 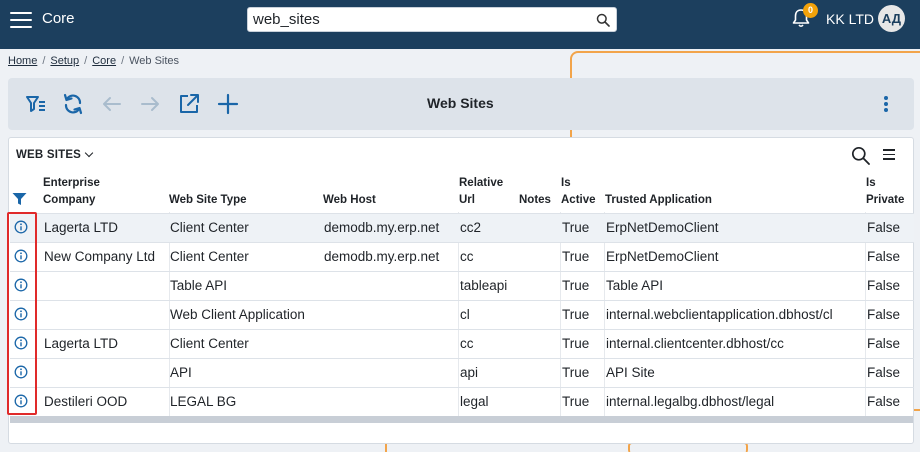 What do you see at coordinates (484, 285) in the screenshot?
I see `table-cell: tableapi` at bounding box center [484, 285].